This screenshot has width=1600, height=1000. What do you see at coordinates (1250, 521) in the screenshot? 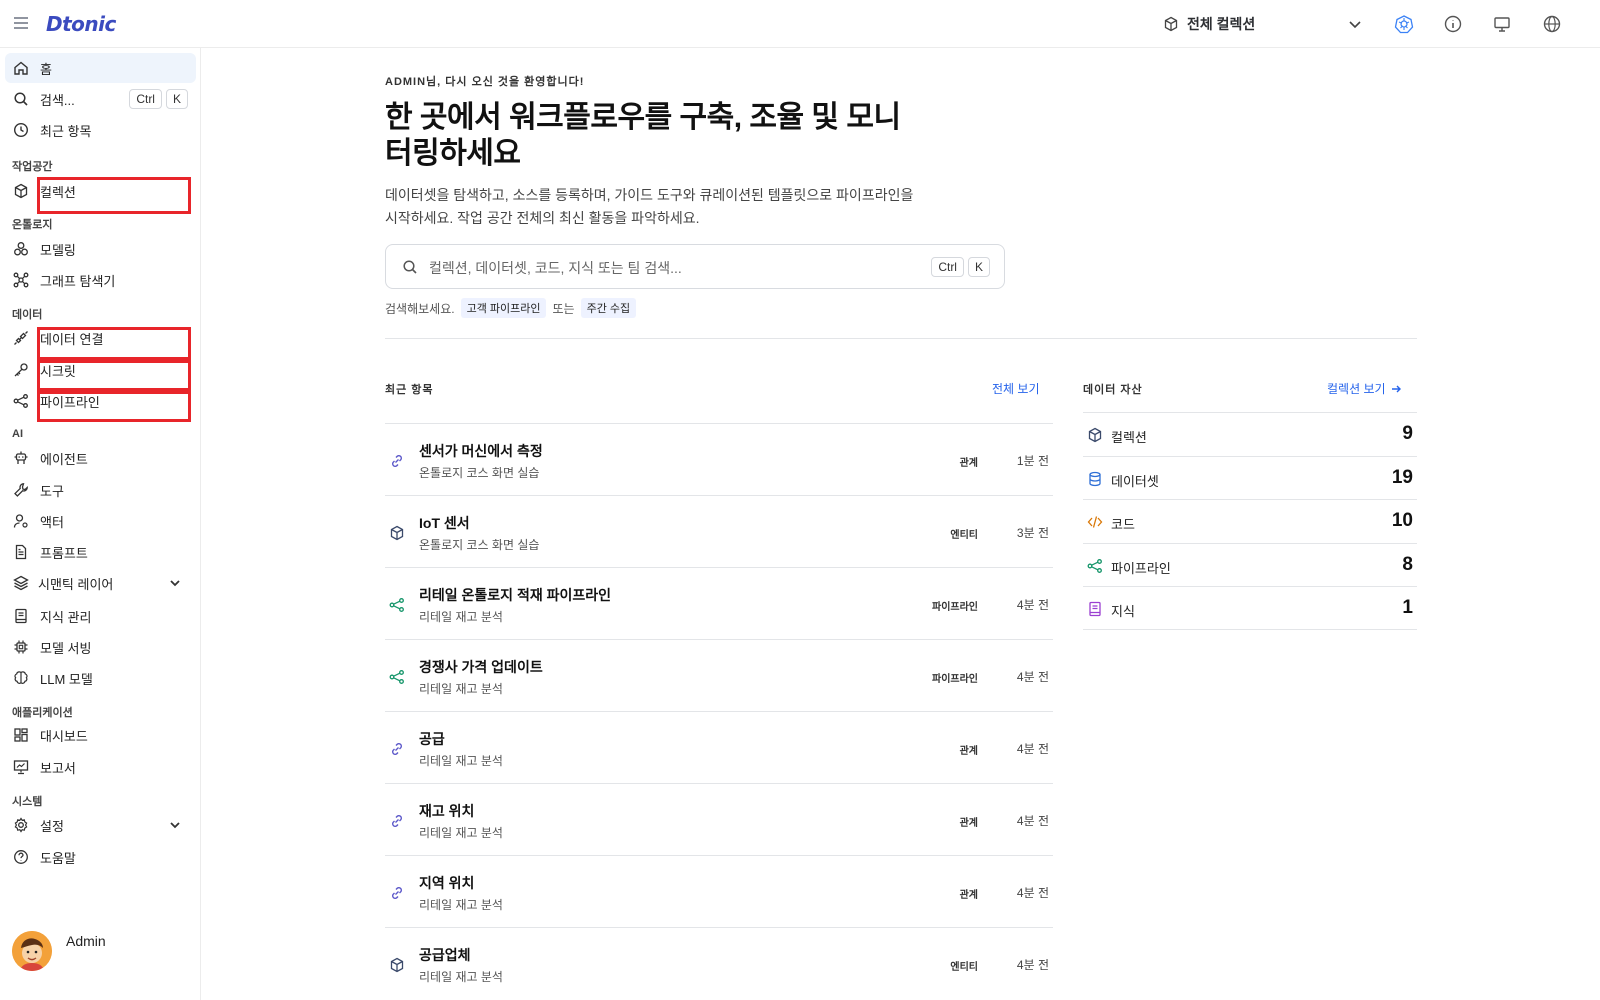
I see `asset-row: 코드 10` at bounding box center [1250, 521].